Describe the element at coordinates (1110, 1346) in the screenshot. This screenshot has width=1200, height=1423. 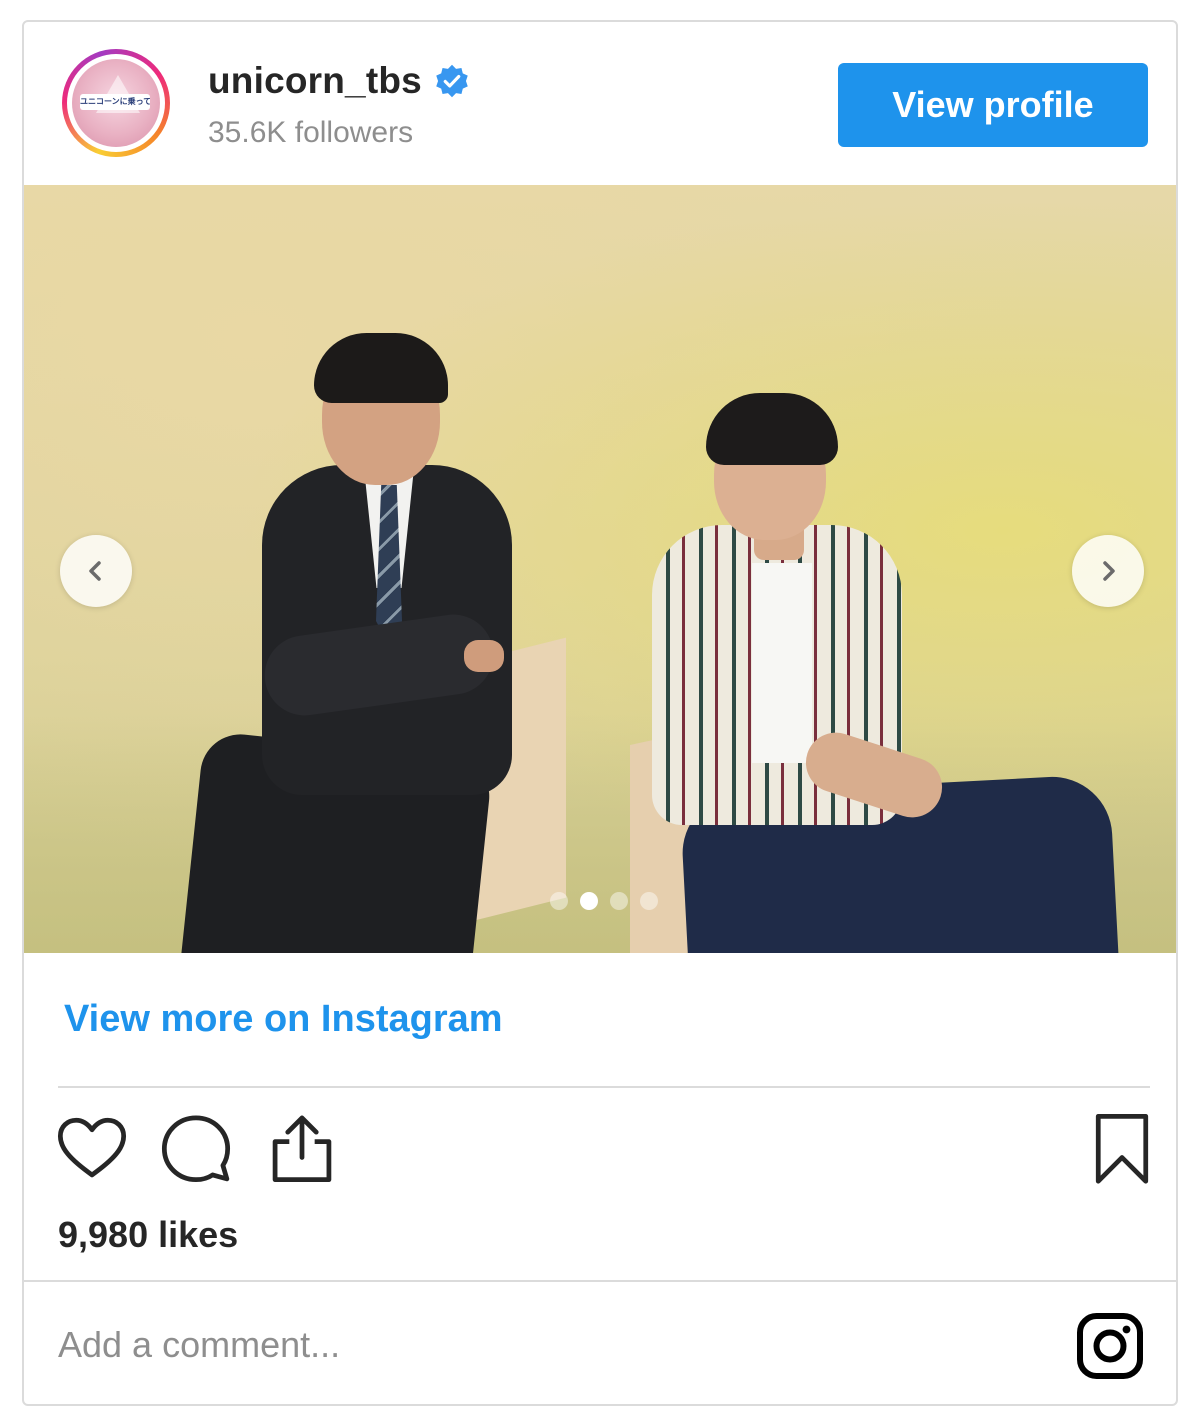
I see `instagram-icon` at that location.